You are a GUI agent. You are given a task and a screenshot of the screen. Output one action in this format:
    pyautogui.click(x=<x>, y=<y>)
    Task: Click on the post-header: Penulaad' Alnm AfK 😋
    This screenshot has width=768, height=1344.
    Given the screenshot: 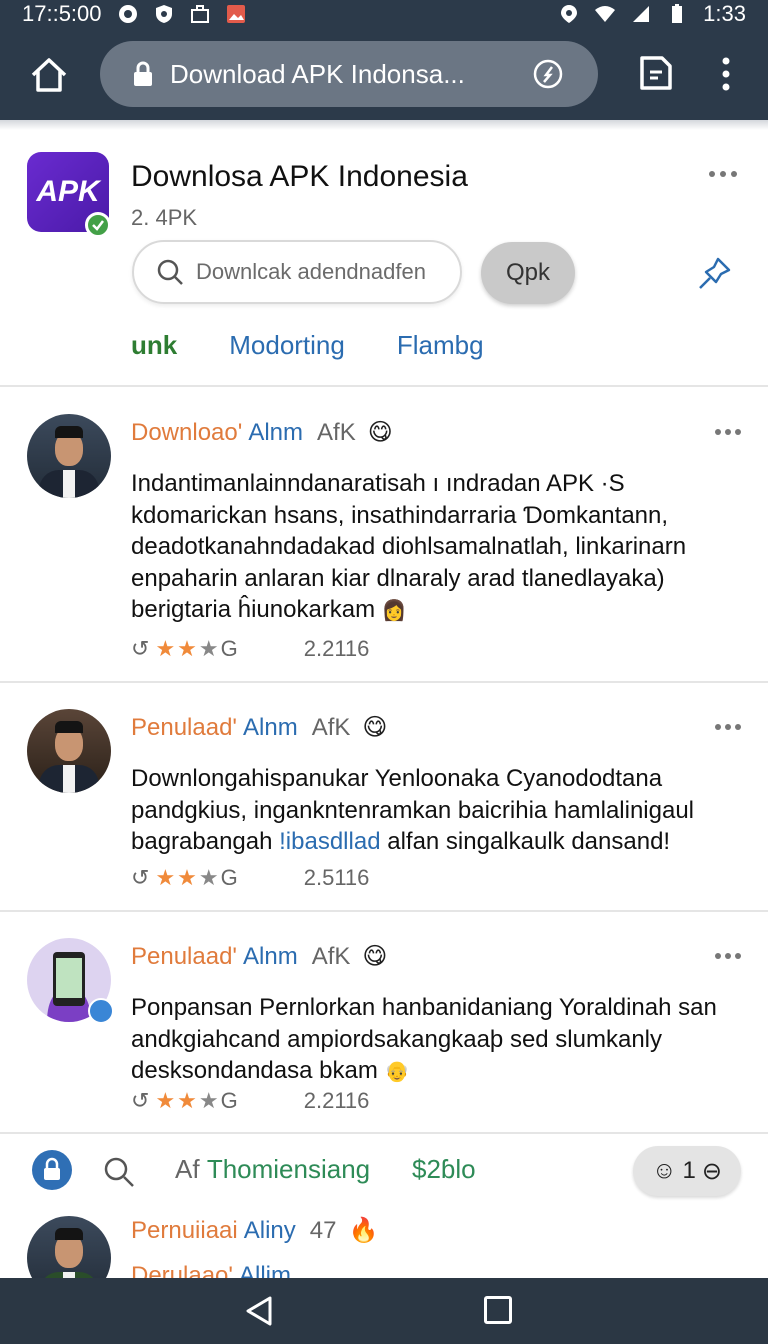 What is the action you would take?
    pyautogui.click(x=259, y=956)
    